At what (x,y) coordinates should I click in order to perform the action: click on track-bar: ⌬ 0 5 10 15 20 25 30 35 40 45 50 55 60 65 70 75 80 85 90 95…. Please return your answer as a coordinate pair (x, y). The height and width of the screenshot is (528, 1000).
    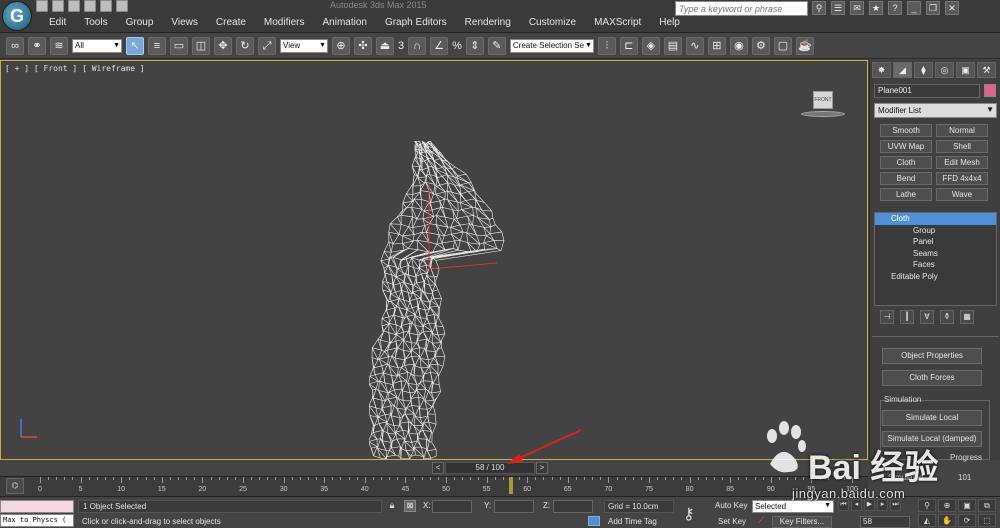
    Looking at the image, I should click on (434, 486).